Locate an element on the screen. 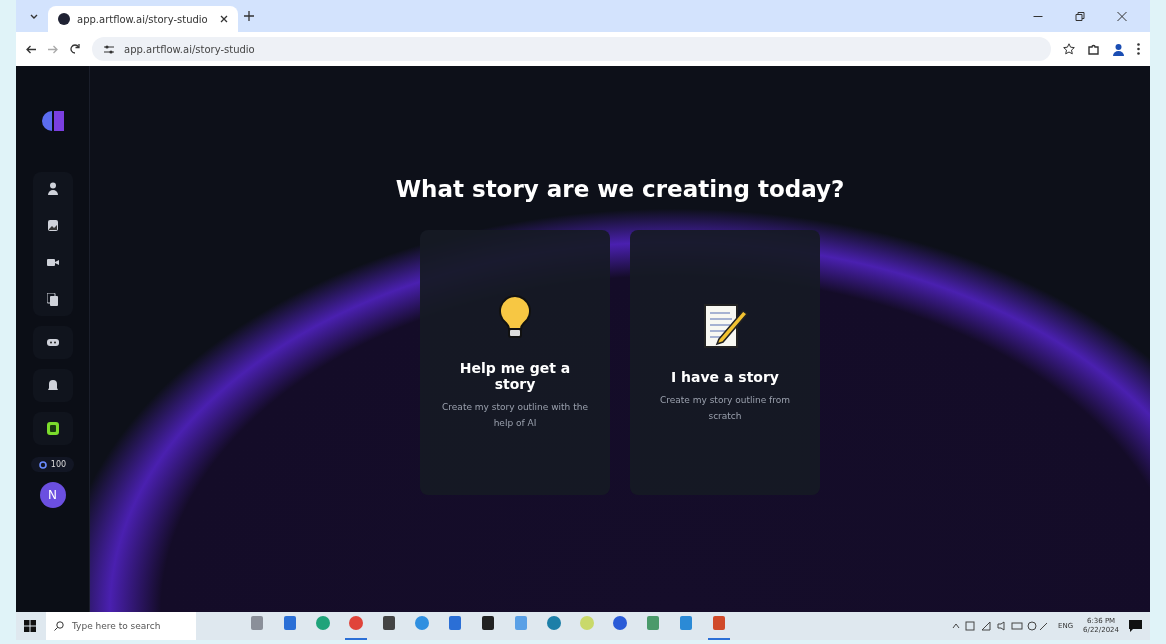 The width and height of the screenshot is (1166, 644). image-icon is located at coordinates (52, 225).